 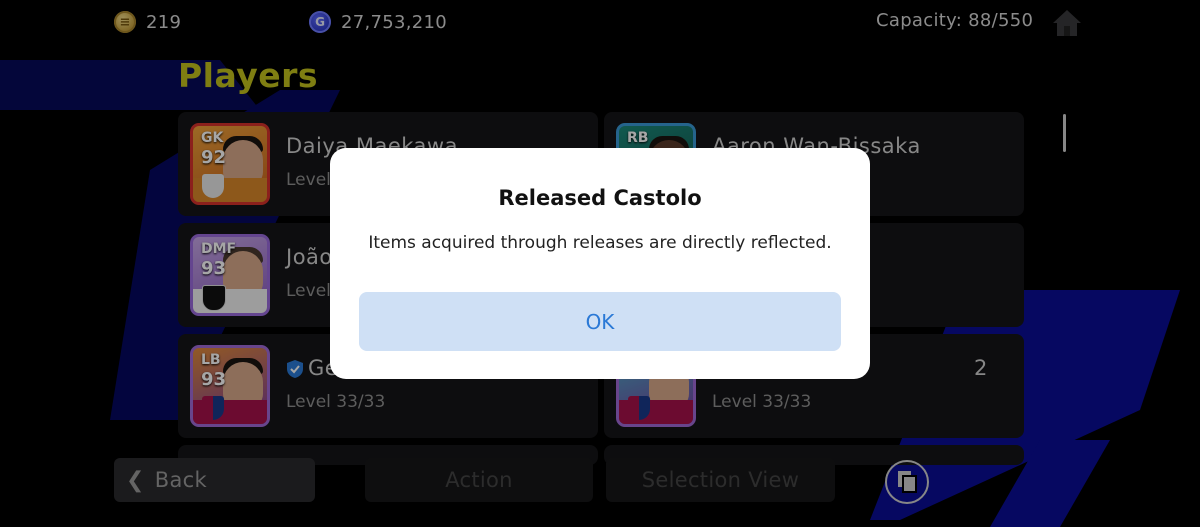 I want to click on ok-button: OK, so click(x=600, y=321).